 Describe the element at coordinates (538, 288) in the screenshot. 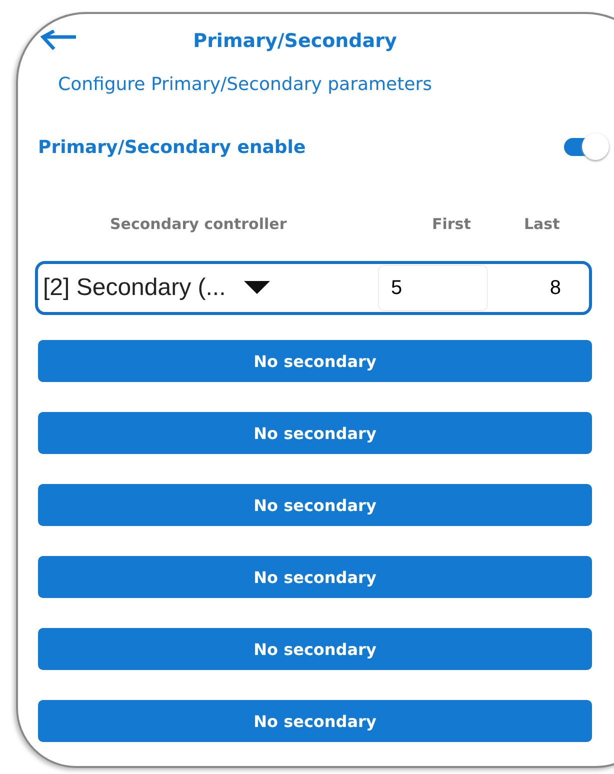

I see `last-field: 8` at that location.